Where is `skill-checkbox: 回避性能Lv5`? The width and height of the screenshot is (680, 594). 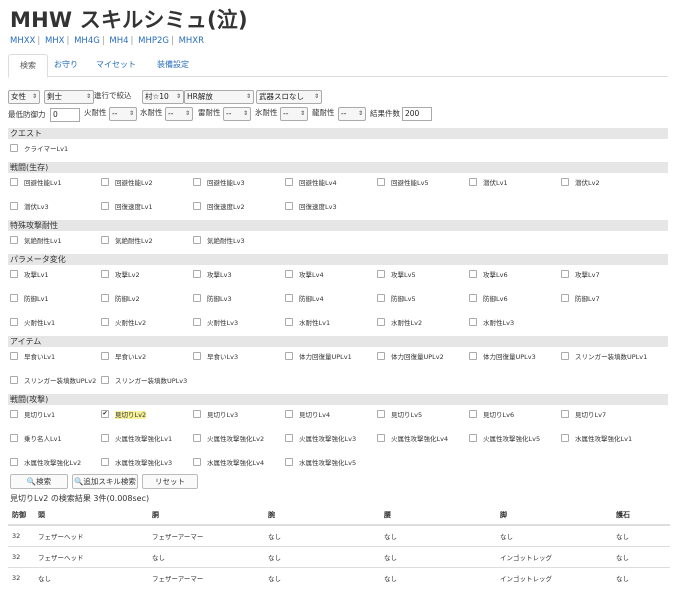 skill-checkbox: 回避性能Lv5 is located at coordinates (403, 183).